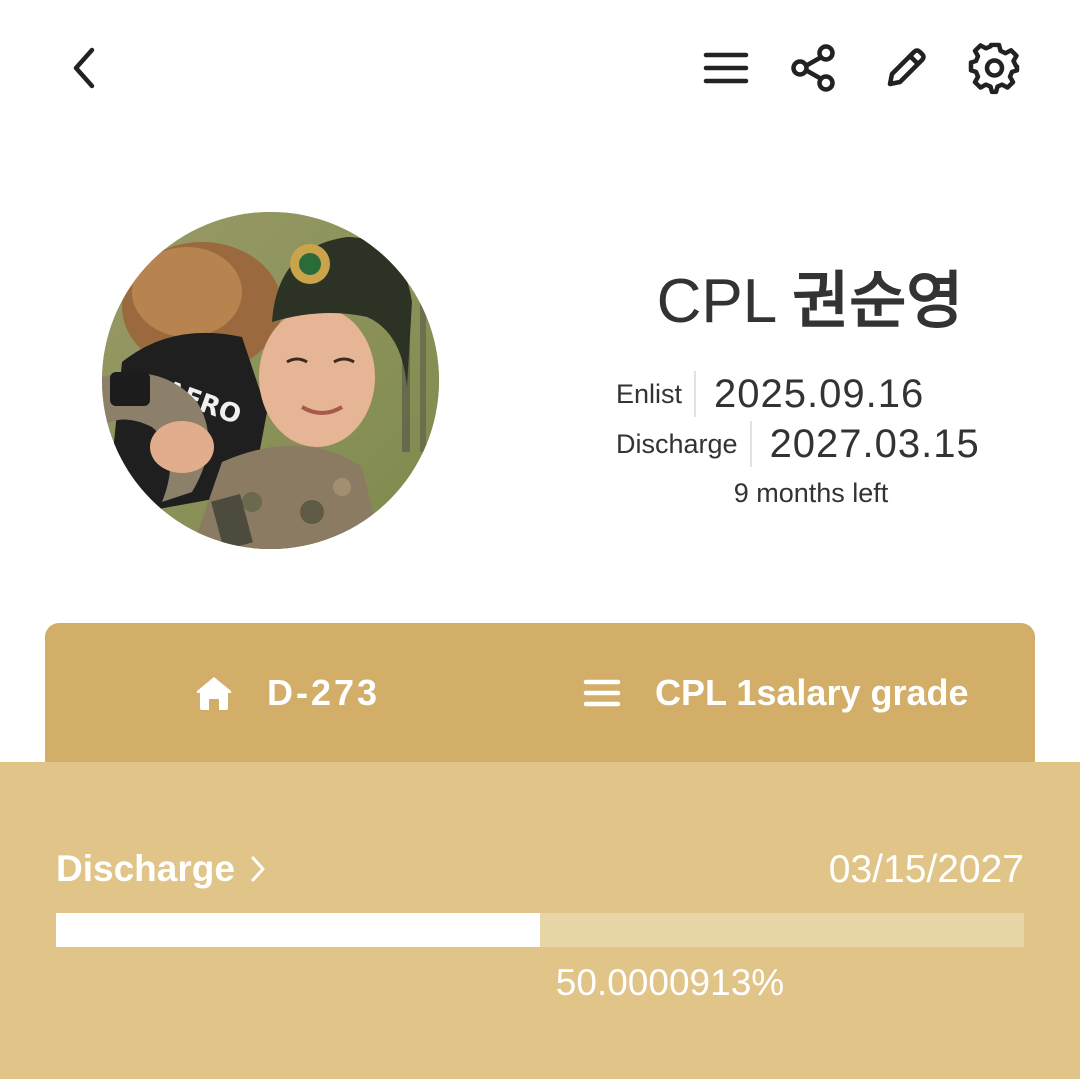 This screenshot has width=1080, height=1079. Describe the element at coordinates (540, 70) in the screenshot. I see `top-bar` at that location.